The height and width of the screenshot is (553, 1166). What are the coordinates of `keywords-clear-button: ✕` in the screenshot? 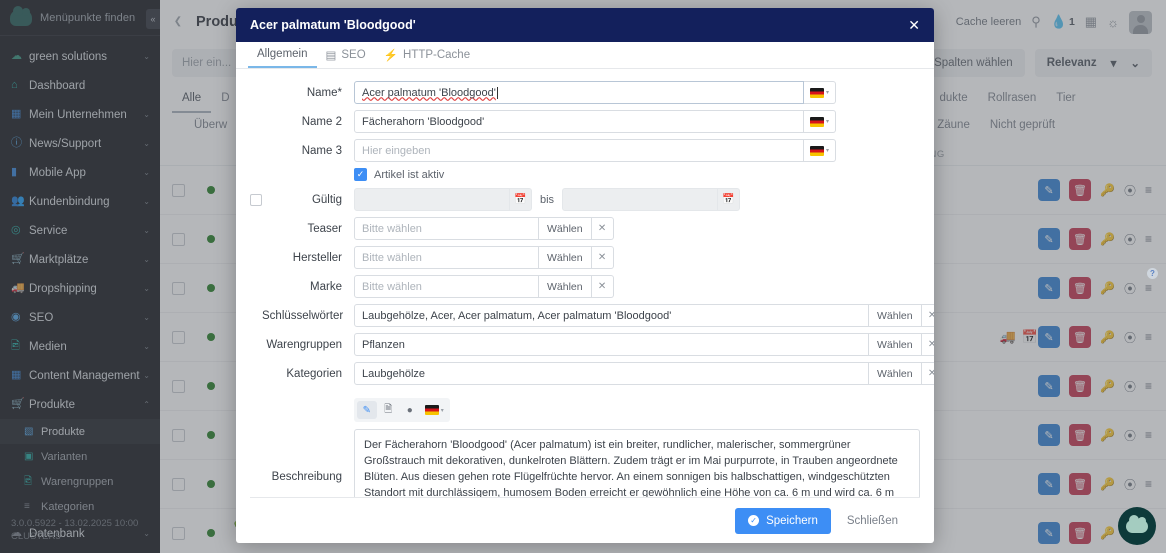 It's located at (927, 315).